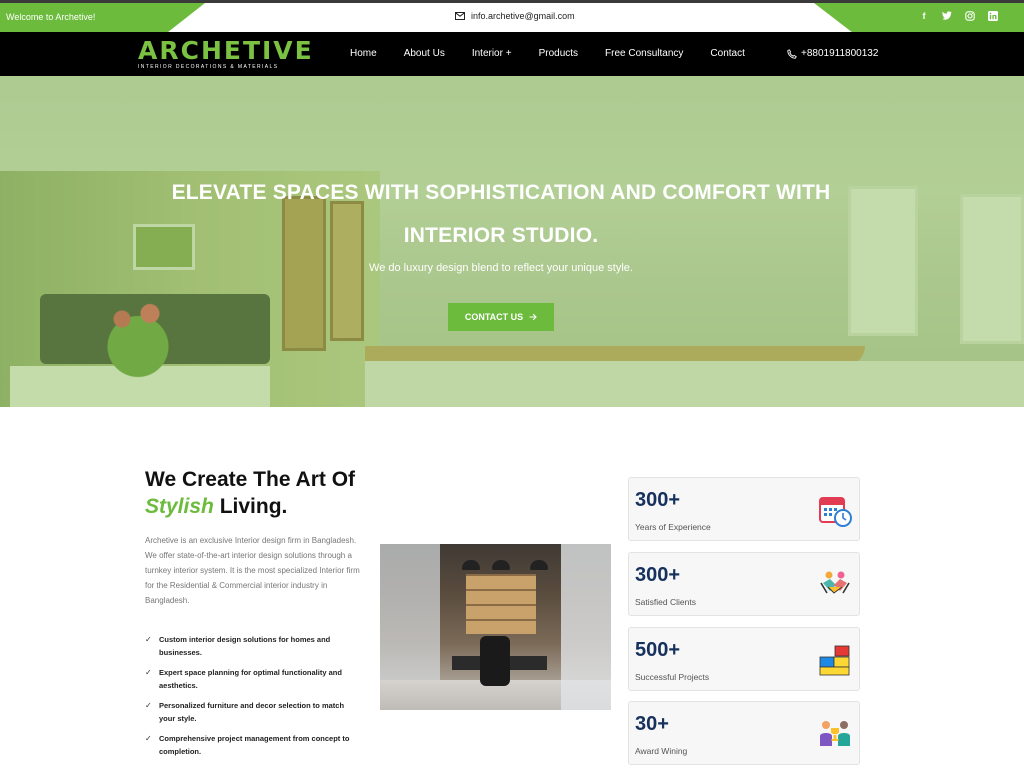  I want to click on stat-number: 30+, so click(652, 724).